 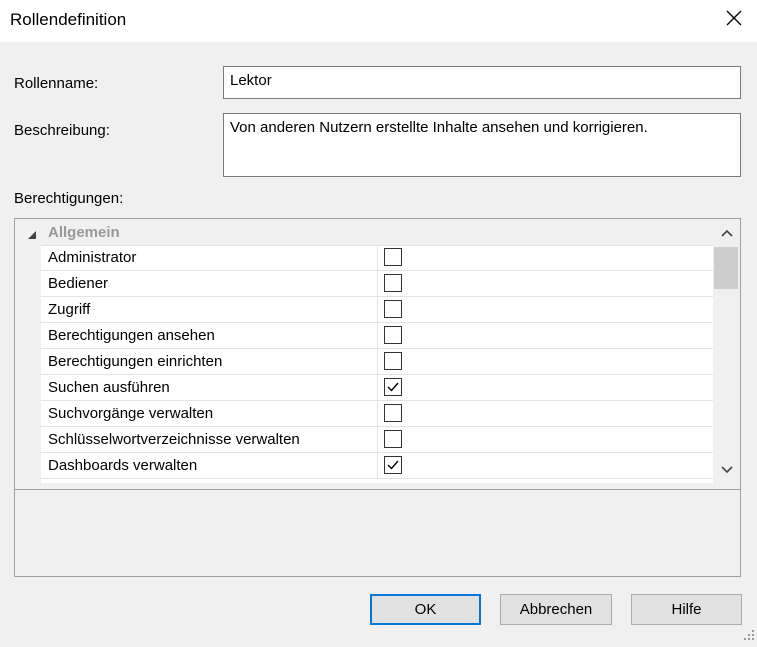 I want to click on role-name-value: Lektor, so click(x=251, y=80).